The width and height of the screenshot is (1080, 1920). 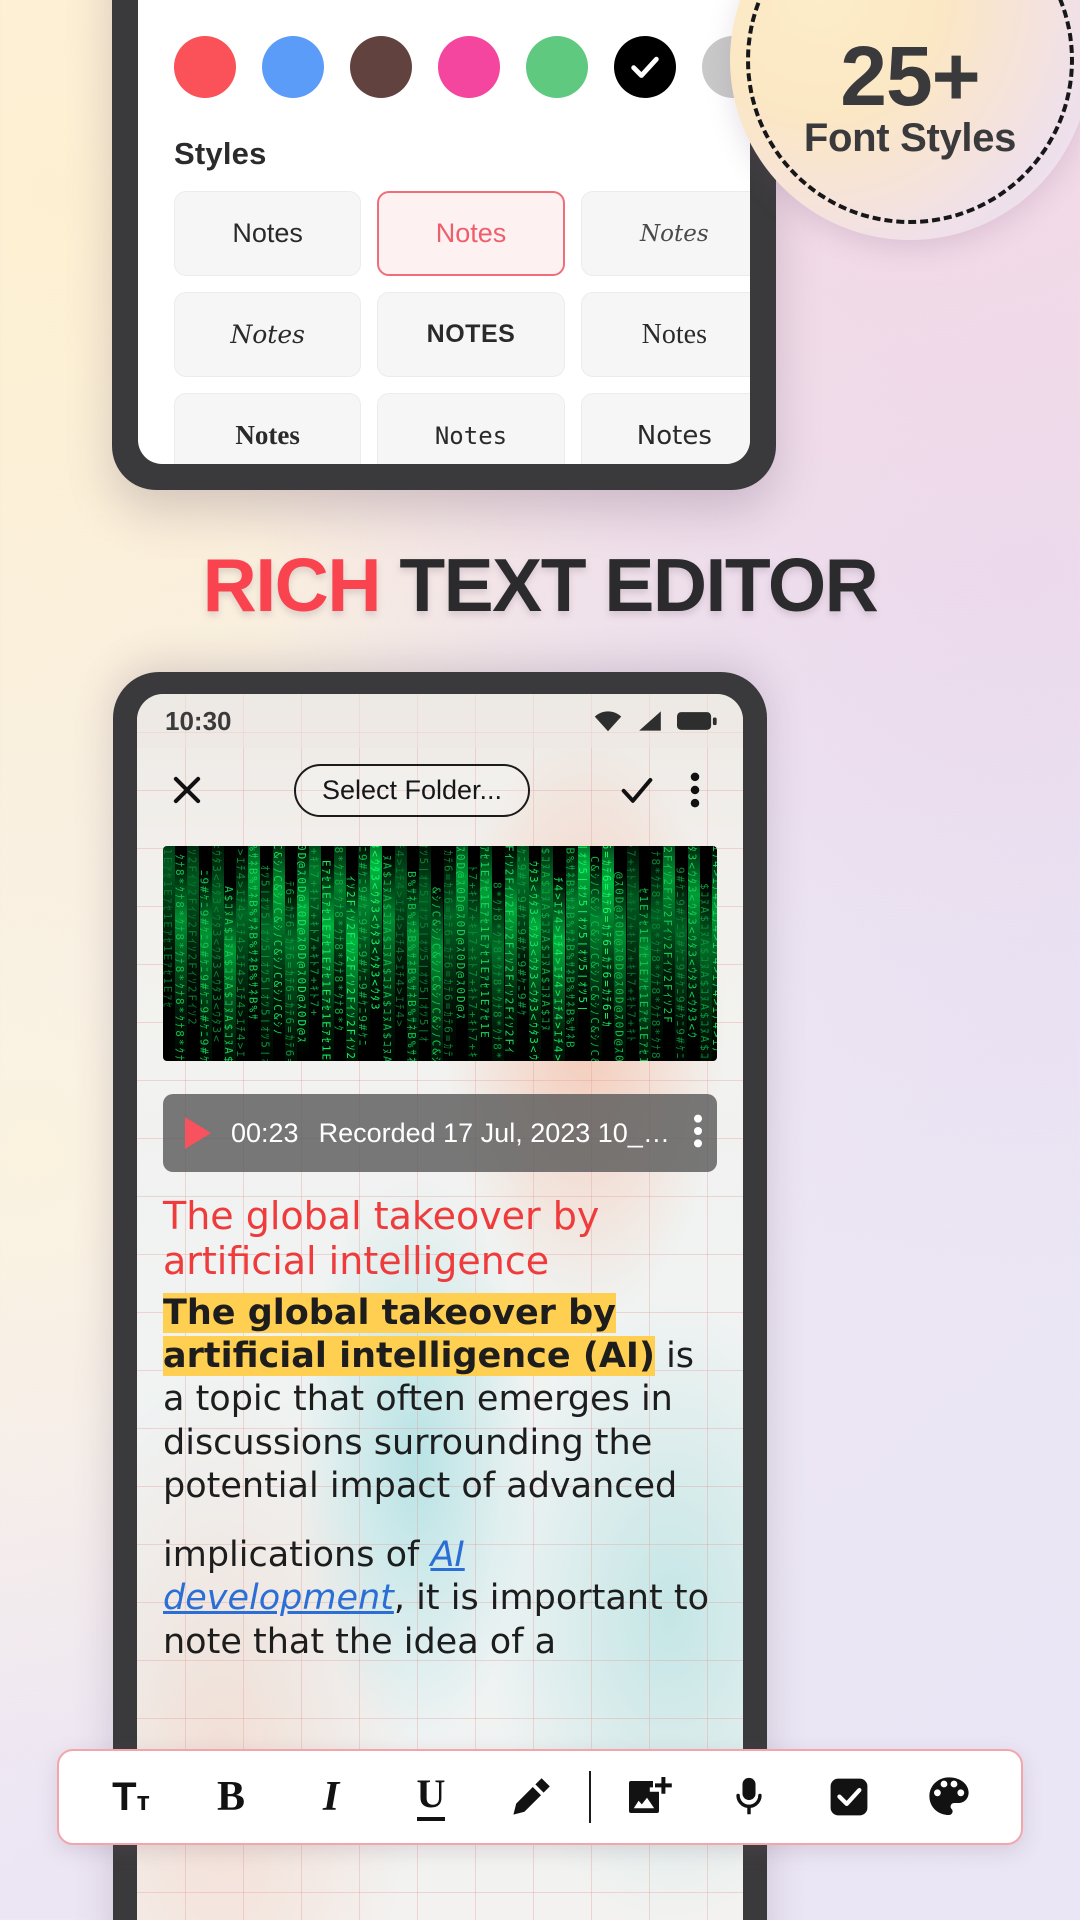 I want to click on overflow-menu-button, so click(x=695, y=790).